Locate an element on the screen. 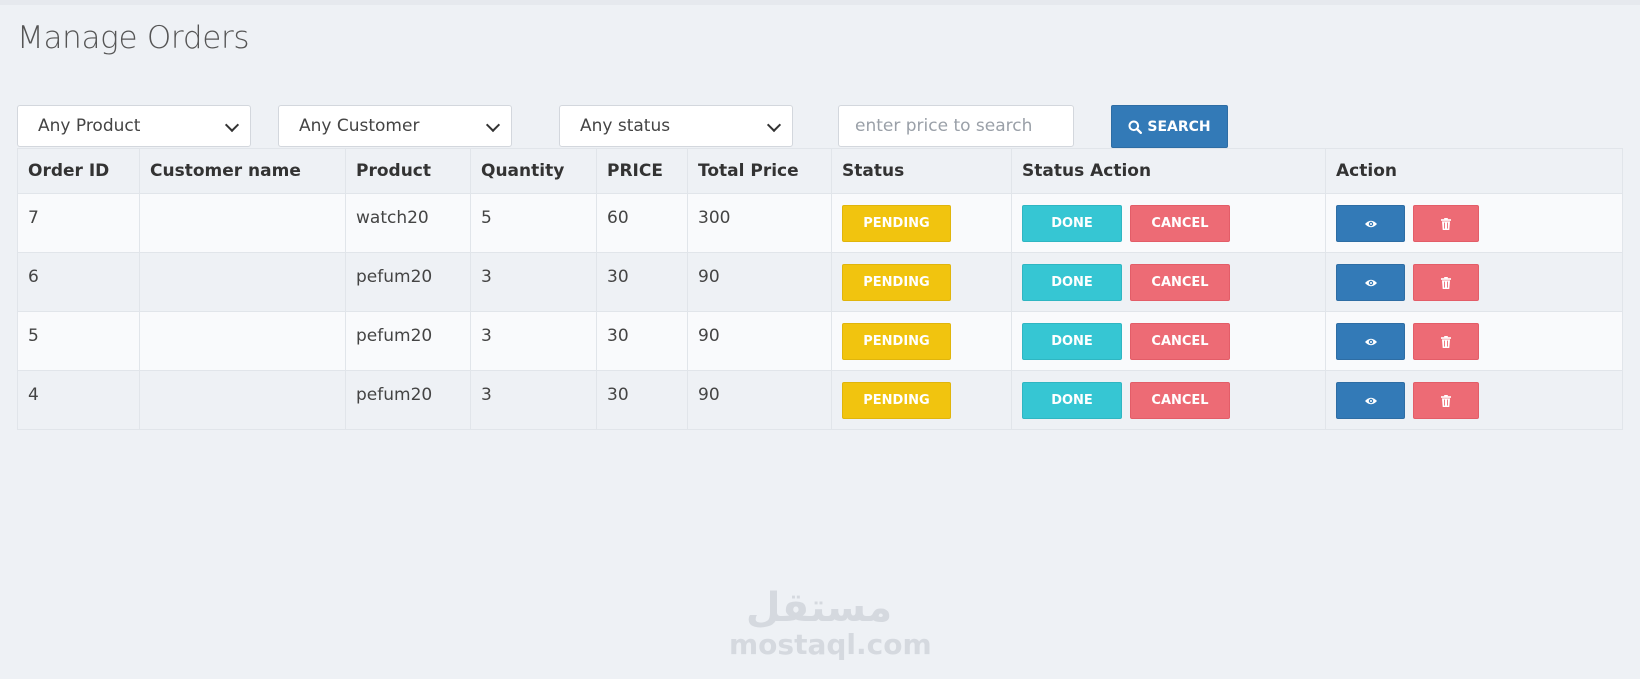  watermark-arabic-text: مستقل is located at coordinates (819, 608).